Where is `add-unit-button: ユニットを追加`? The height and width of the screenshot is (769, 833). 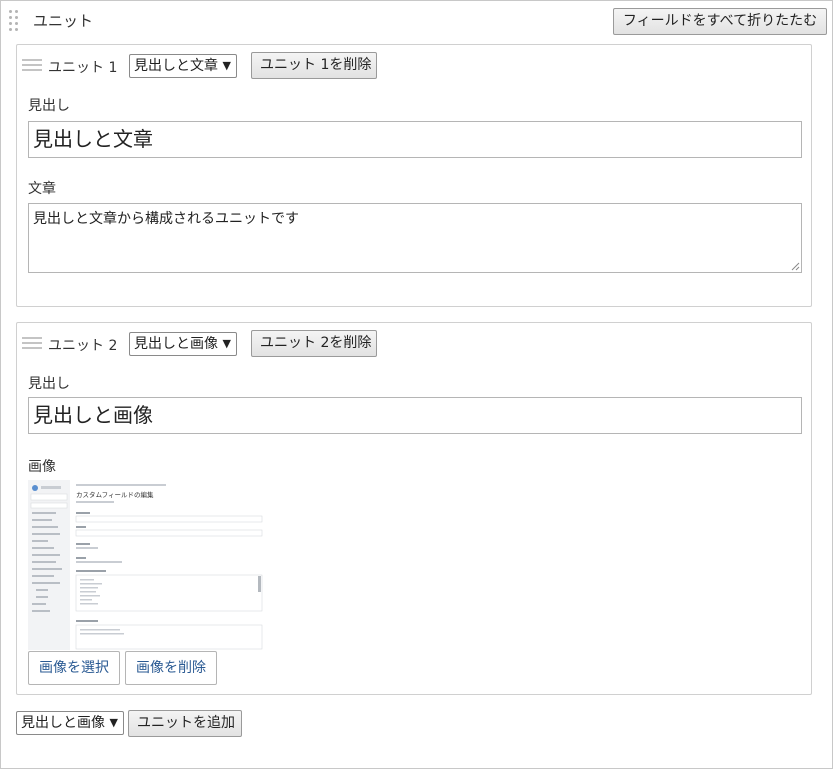 add-unit-button: ユニットを追加 is located at coordinates (185, 723).